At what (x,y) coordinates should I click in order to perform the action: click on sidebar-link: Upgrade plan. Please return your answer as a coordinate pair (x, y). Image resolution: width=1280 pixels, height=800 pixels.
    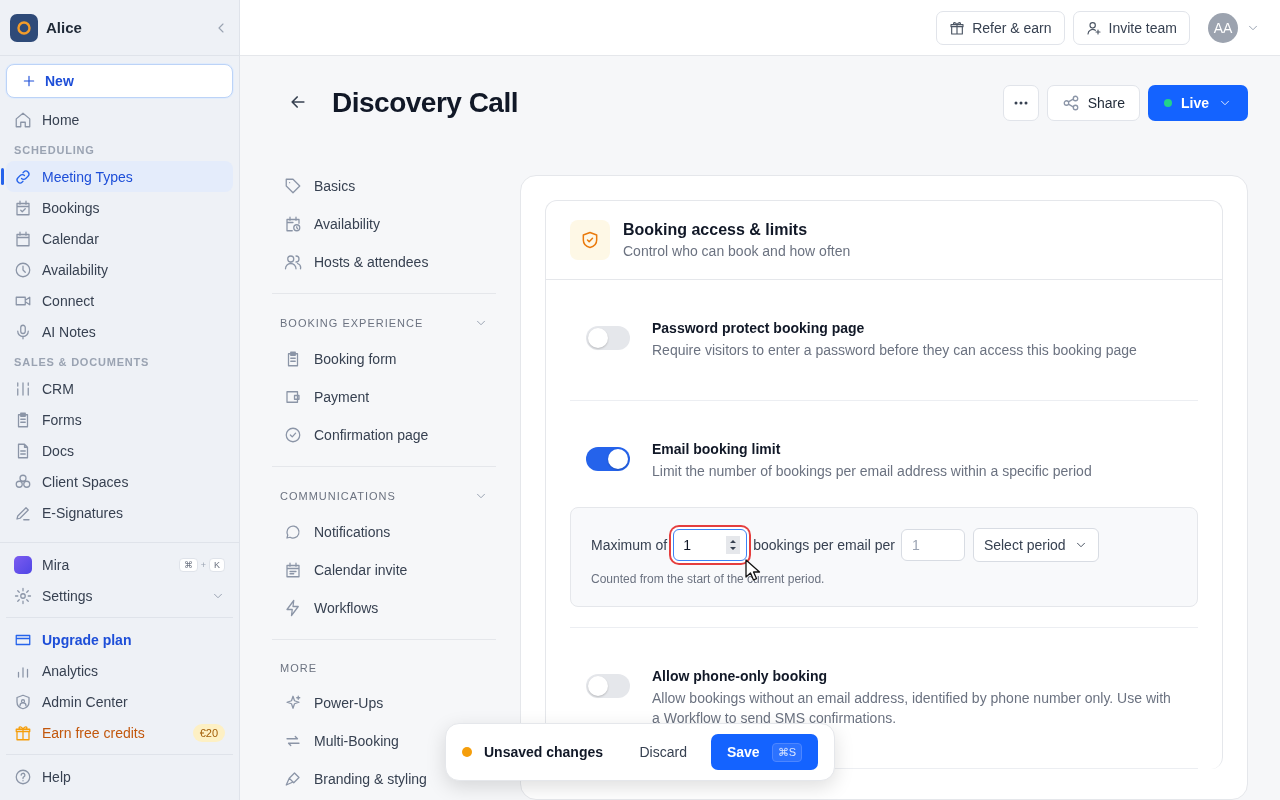
    Looking at the image, I should click on (119, 639).